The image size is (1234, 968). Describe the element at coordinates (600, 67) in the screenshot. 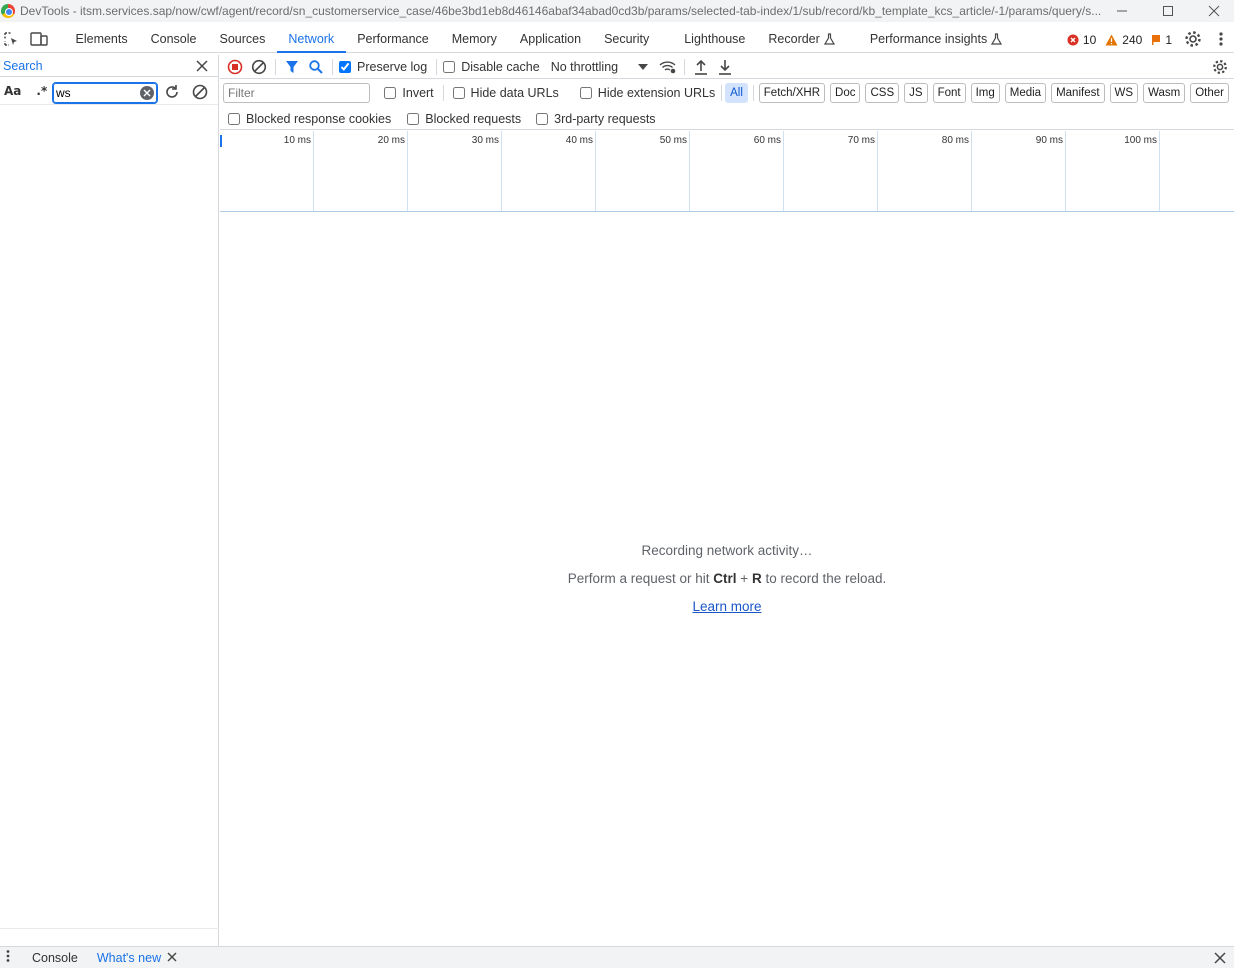

I see `throttling-select: No throttling` at that location.